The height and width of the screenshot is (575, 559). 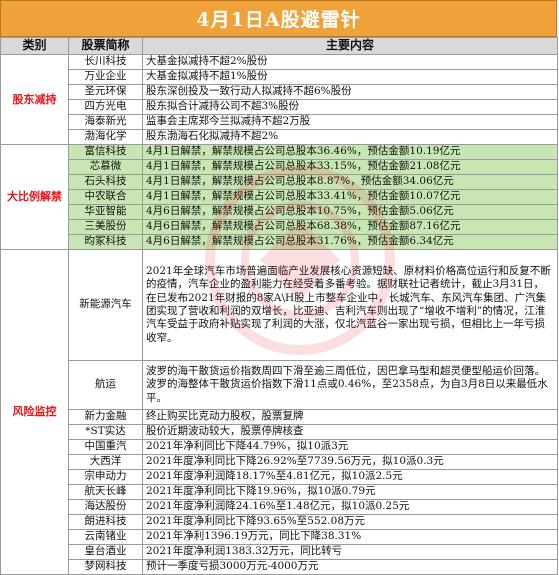 I want to click on table-row: 芯慕微 4月1日解禁，解禁规模占公司总股本33.15%，预估金额21.08亿元, so click(x=279, y=167).